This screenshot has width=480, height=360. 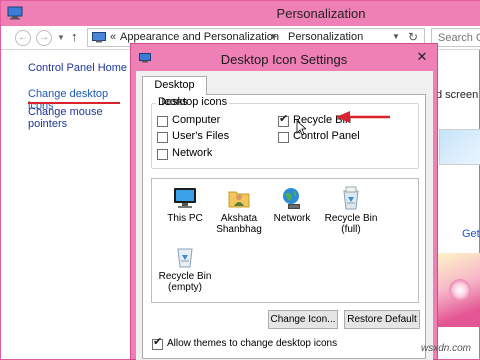 I want to click on search-input: Search Co, so click(x=455, y=37).